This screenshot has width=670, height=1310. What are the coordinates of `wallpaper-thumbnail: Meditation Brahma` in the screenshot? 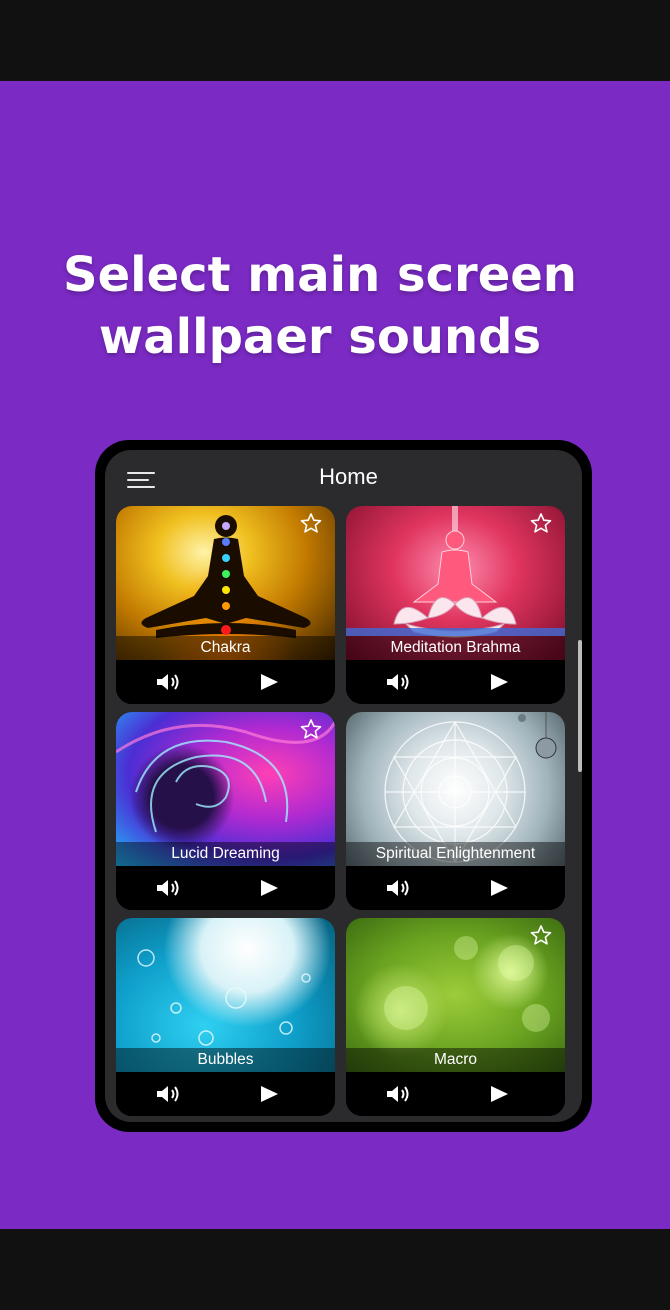 It's located at (455, 583).